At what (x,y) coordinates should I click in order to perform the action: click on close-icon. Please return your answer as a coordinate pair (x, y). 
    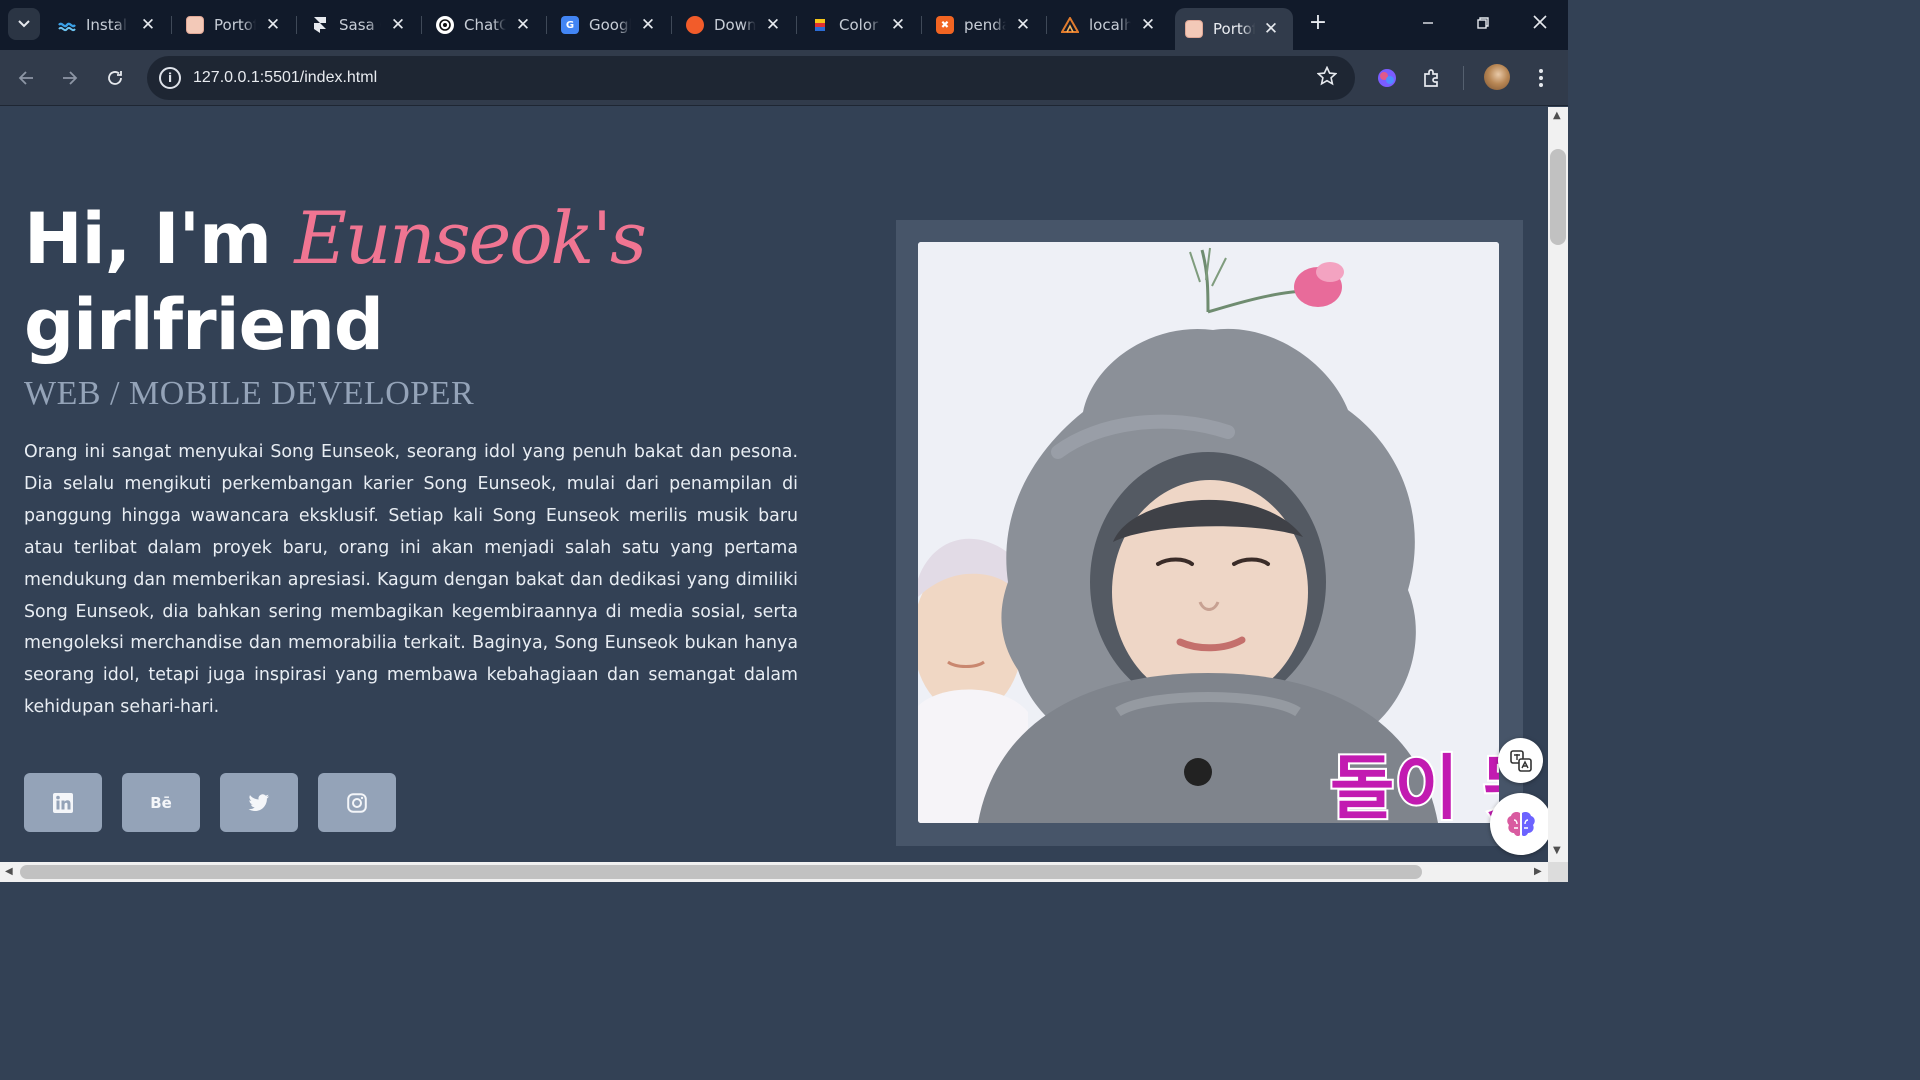
    Looking at the image, I should click on (1540, 22).